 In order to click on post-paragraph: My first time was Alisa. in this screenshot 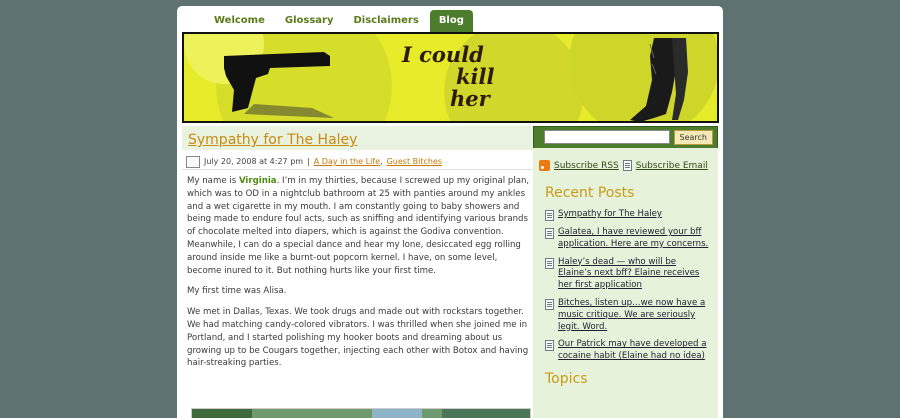, I will do `click(237, 291)`.